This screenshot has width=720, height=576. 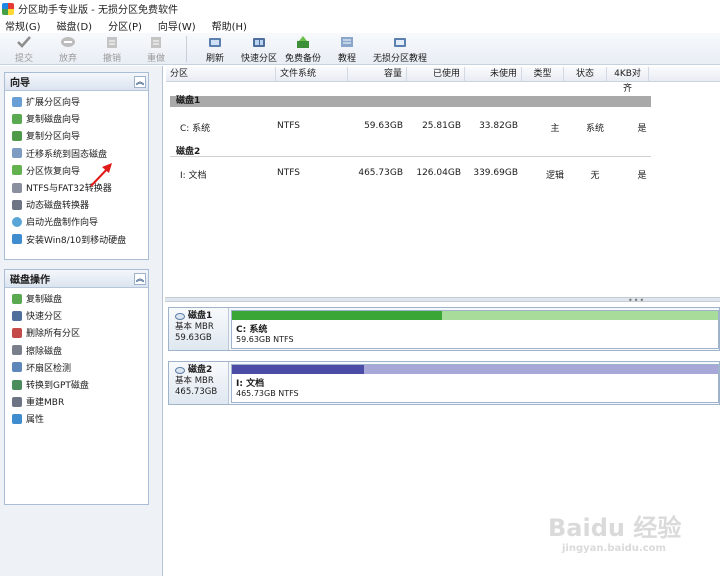 I want to click on redo-button: 重做, so click(x=156, y=48).